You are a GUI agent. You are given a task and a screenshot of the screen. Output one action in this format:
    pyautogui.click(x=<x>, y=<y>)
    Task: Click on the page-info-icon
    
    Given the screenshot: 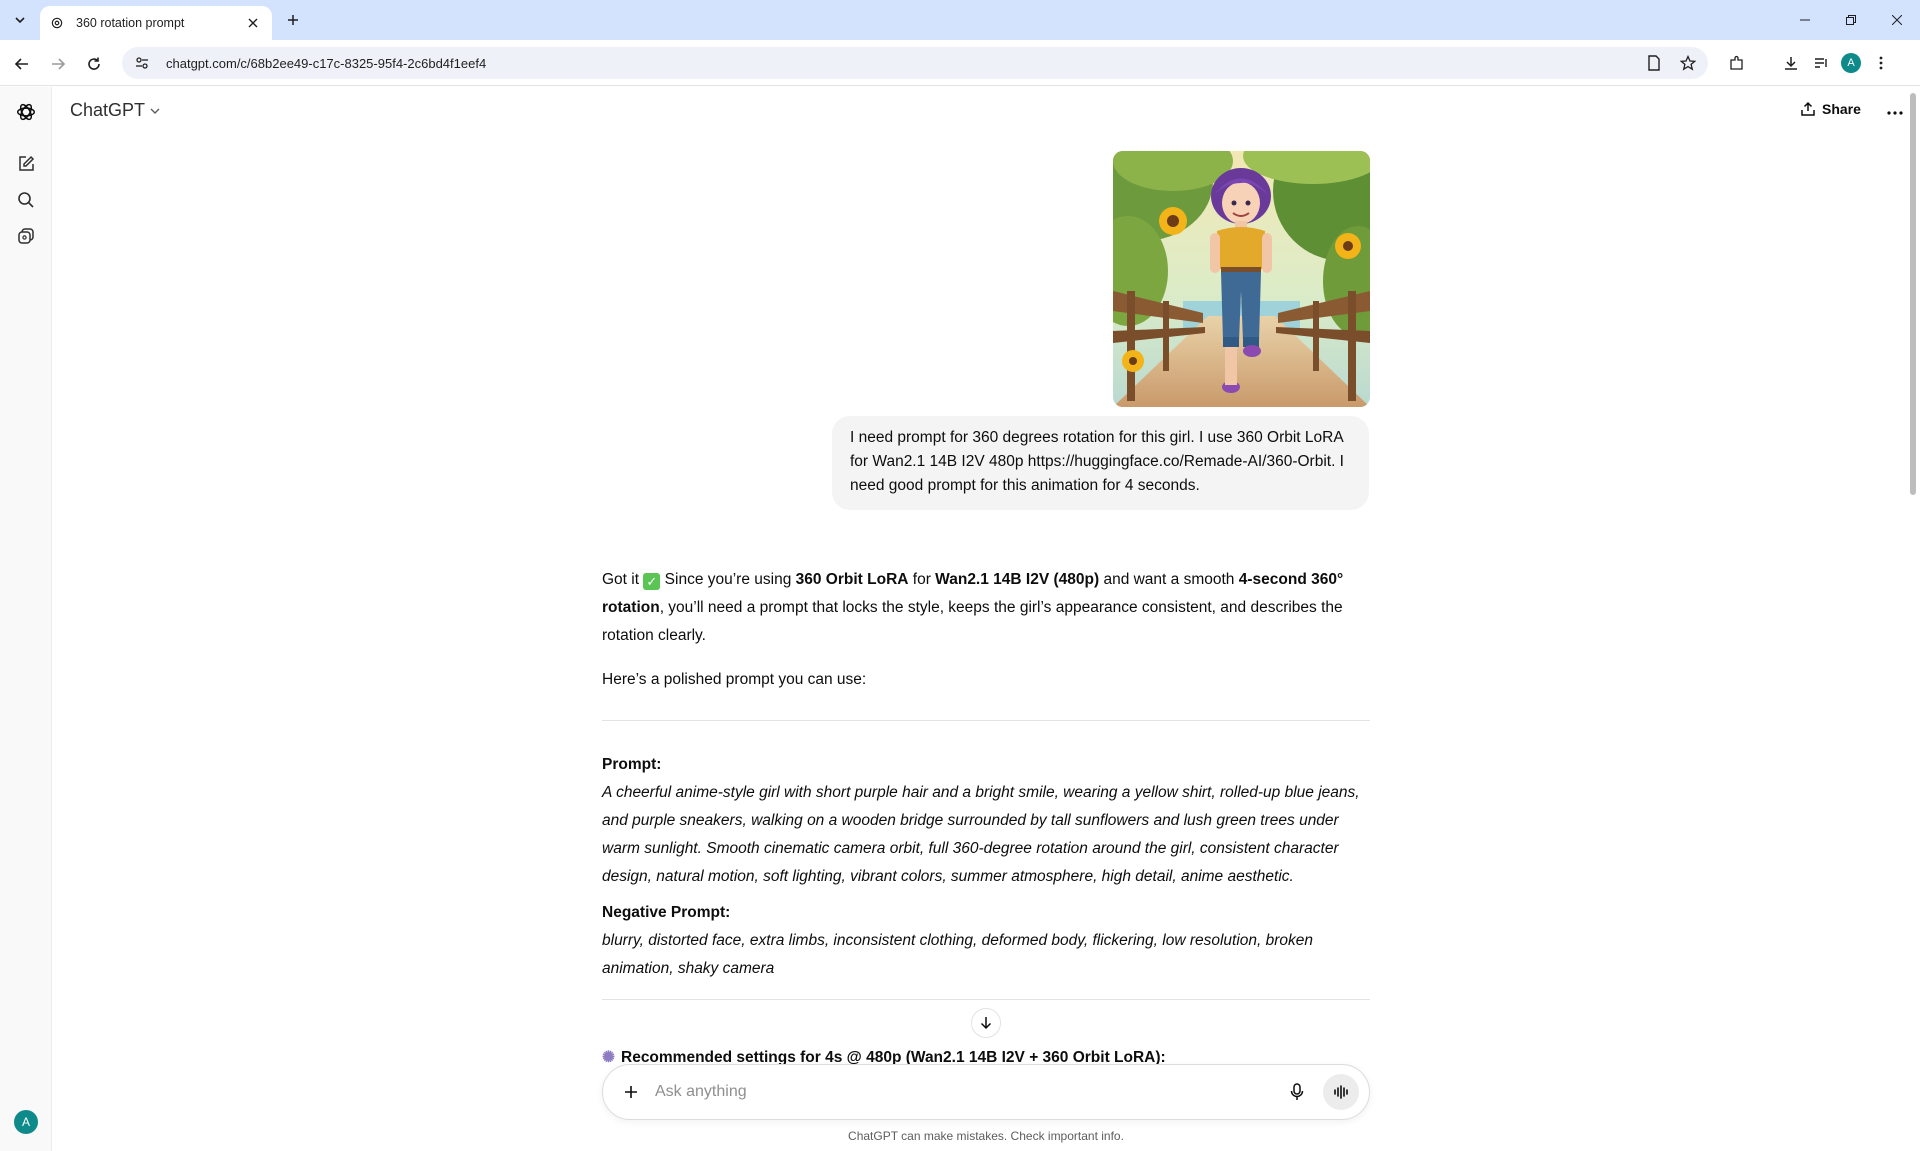 What is the action you would take?
    pyautogui.click(x=1654, y=63)
    